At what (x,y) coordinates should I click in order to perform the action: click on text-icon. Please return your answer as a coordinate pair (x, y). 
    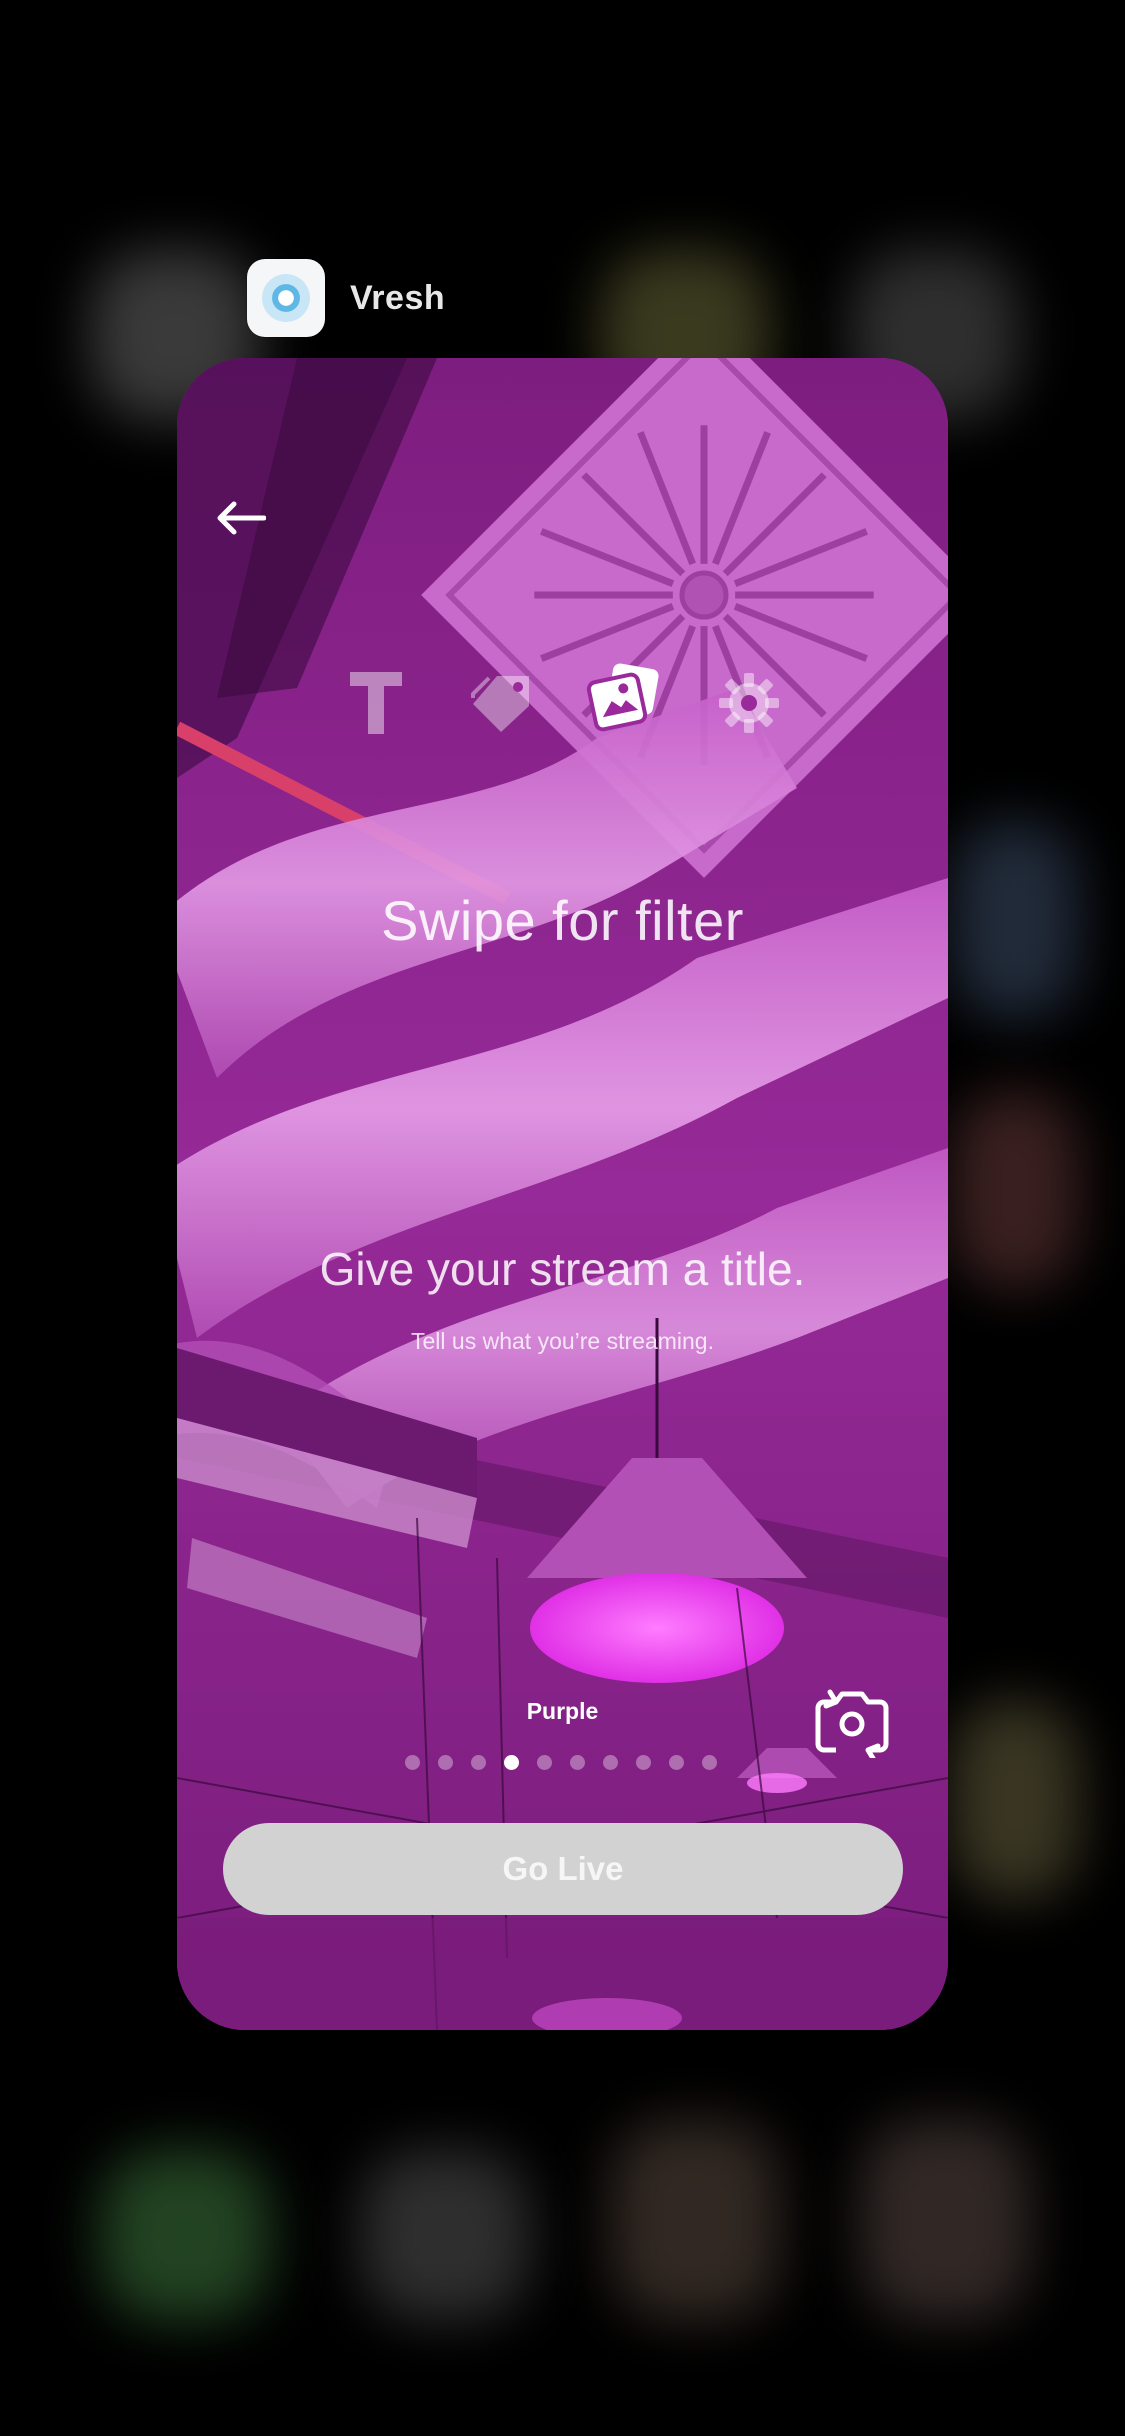
    Looking at the image, I should click on (376, 703).